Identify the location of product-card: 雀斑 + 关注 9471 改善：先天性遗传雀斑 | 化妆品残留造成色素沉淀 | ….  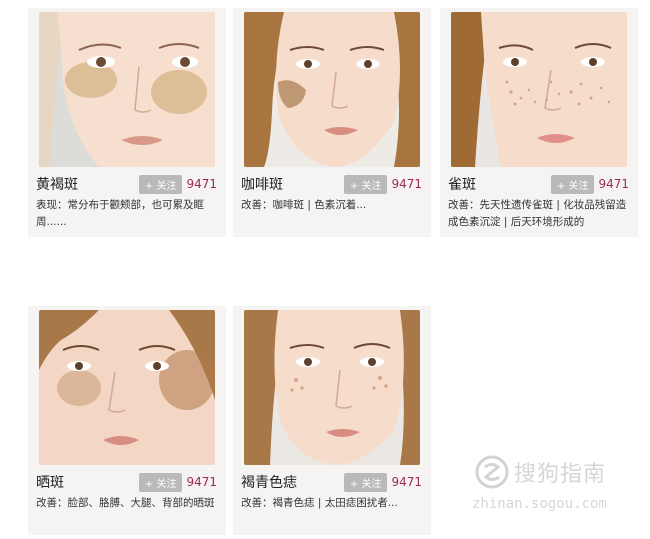
(539, 122).